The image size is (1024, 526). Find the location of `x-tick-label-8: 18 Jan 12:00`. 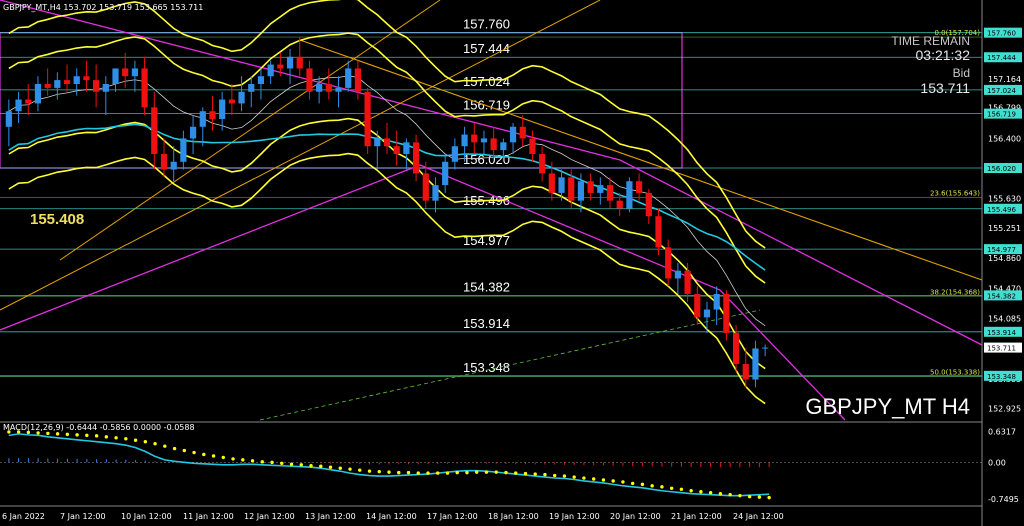

x-tick-label-8: 18 Jan 12:00 is located at coordinates (513, 516).